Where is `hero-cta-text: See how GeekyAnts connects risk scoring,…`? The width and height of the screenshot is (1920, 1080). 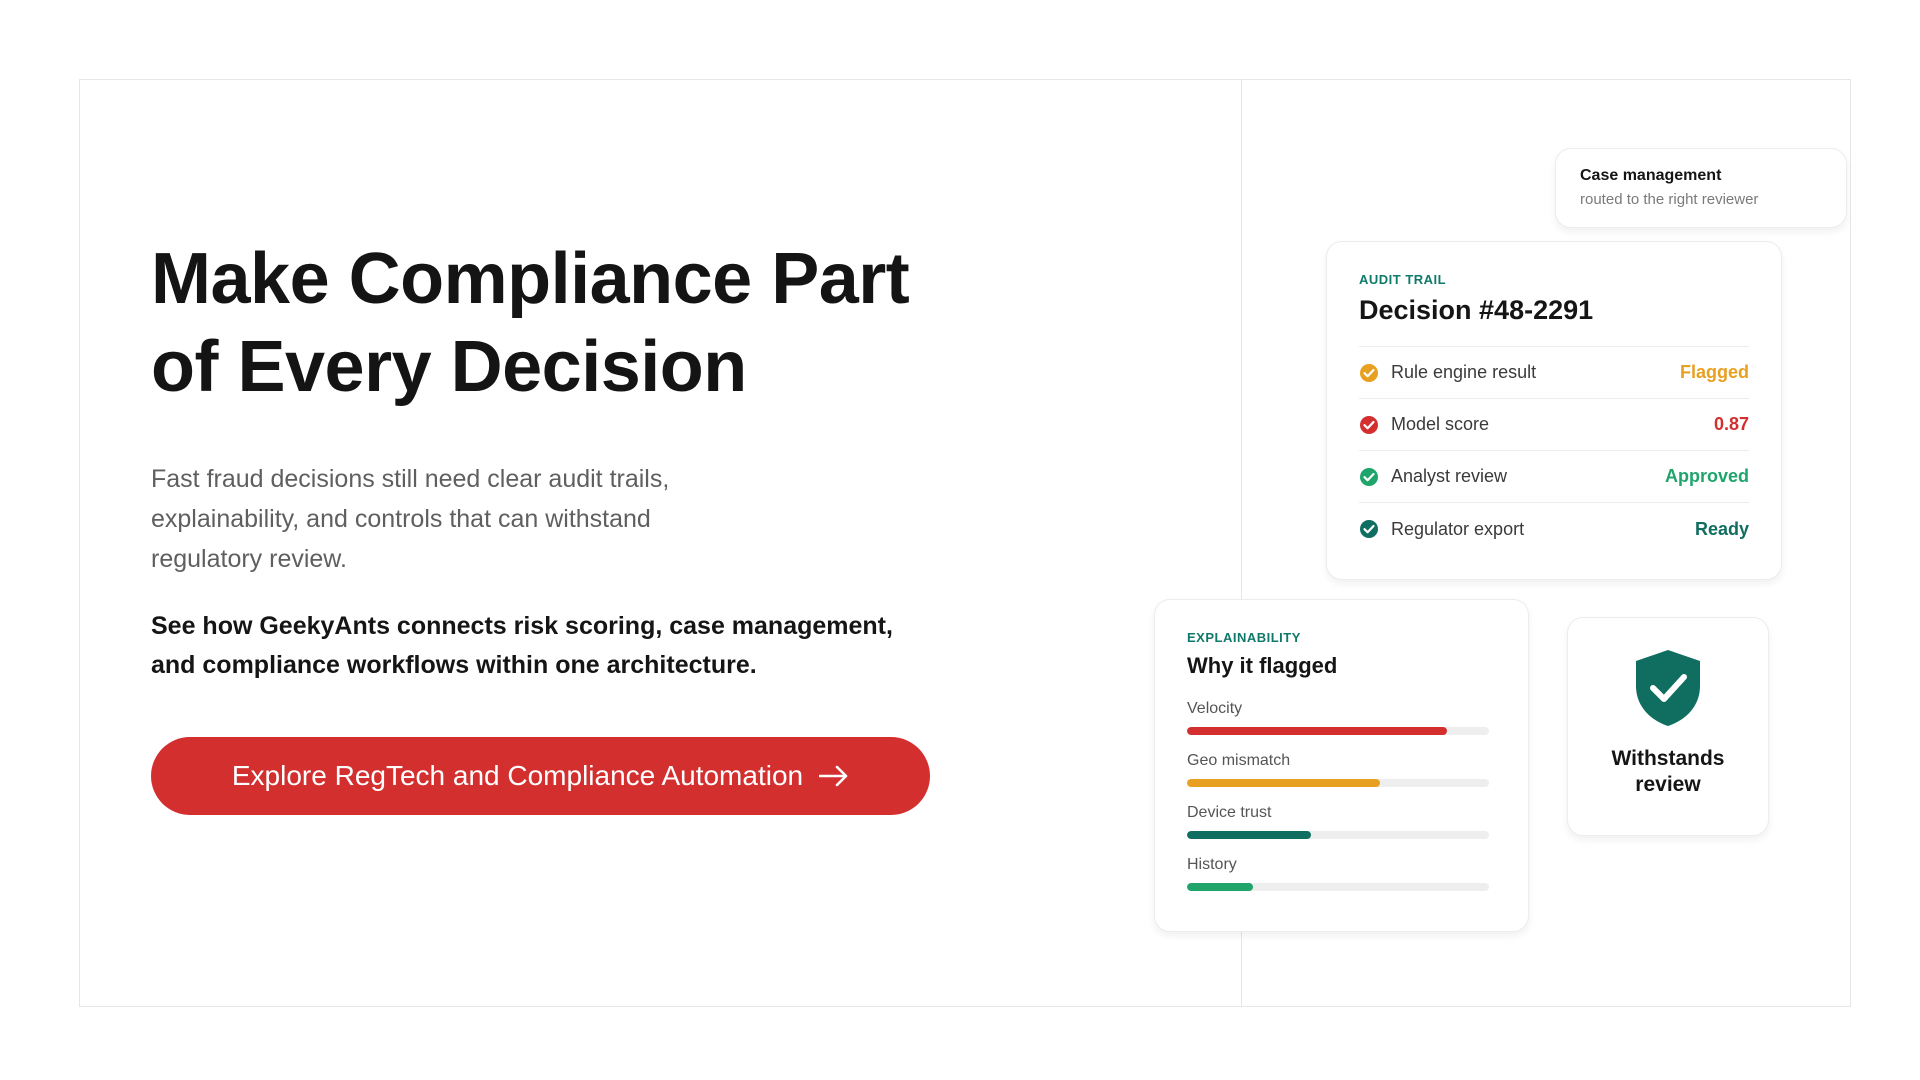
hero-cta-text: See how GeekyAnts connects risk scoring,… is located at coordinates (522, 645).